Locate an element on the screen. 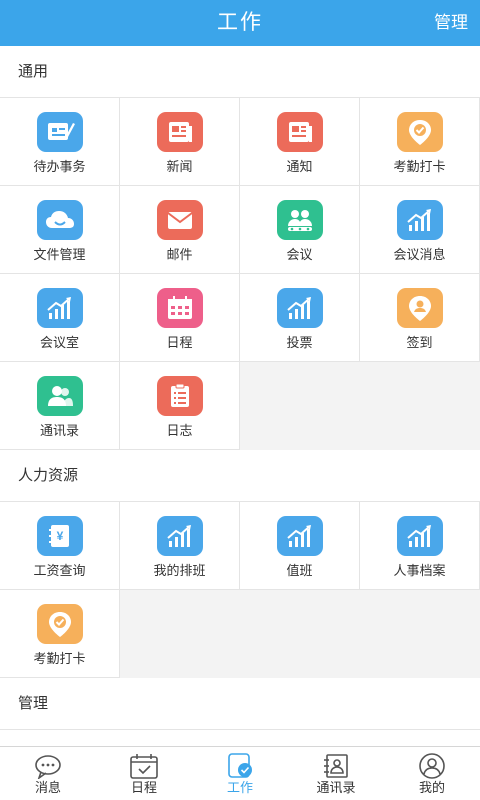  app-tile: 会议 is located at coordinates (300, 230).